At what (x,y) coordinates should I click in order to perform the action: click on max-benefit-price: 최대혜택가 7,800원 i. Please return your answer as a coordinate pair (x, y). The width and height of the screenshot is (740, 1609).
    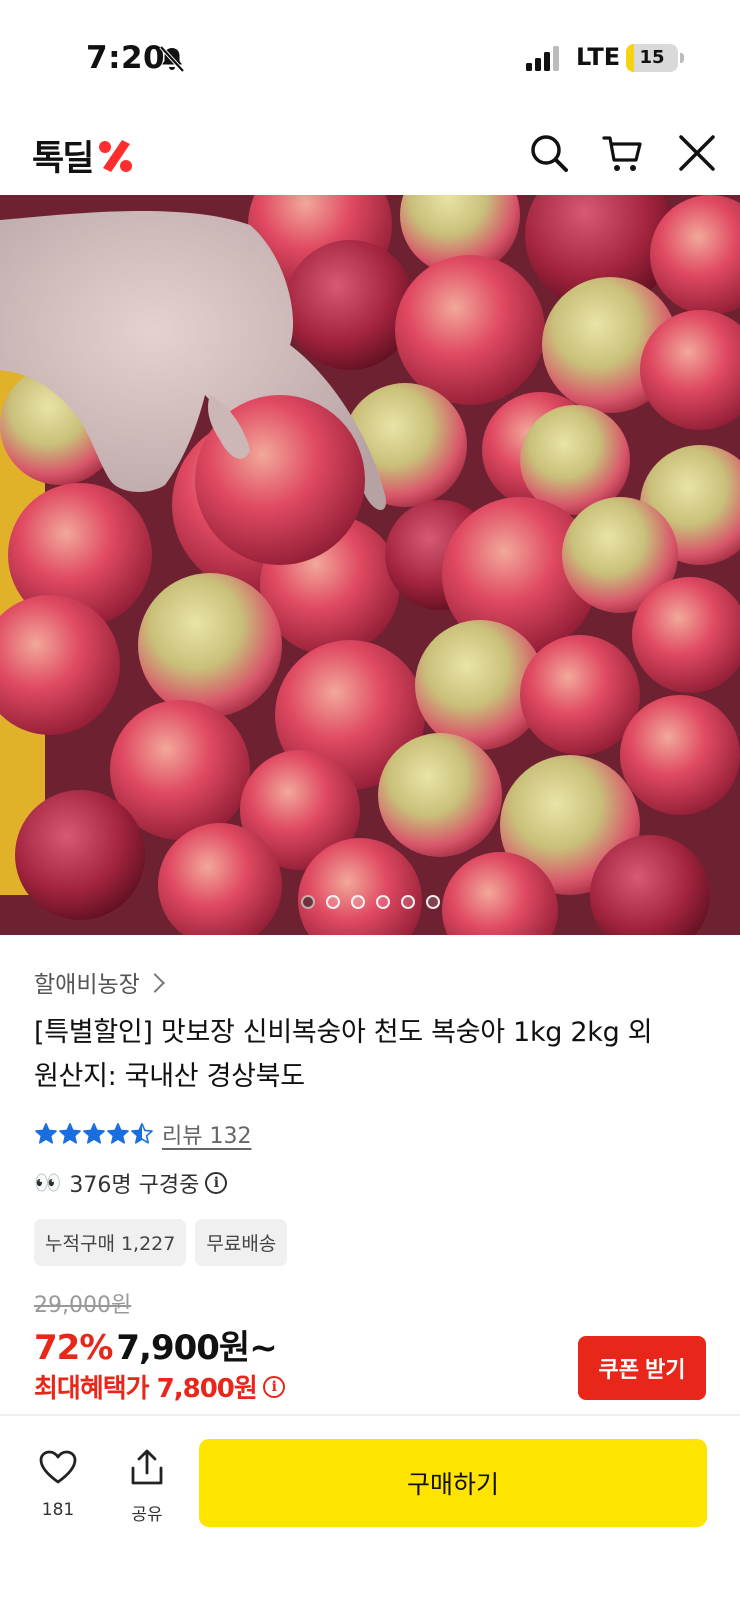
    Looking at the image, I should click on (159, 1386).